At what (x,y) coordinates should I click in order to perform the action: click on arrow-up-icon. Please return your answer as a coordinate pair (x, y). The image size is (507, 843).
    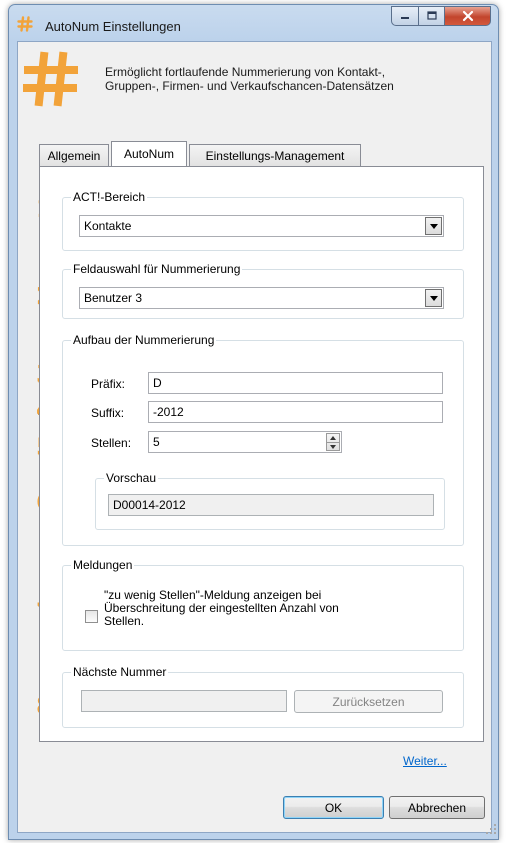
    Looking at the image, I should click on (333, 438).